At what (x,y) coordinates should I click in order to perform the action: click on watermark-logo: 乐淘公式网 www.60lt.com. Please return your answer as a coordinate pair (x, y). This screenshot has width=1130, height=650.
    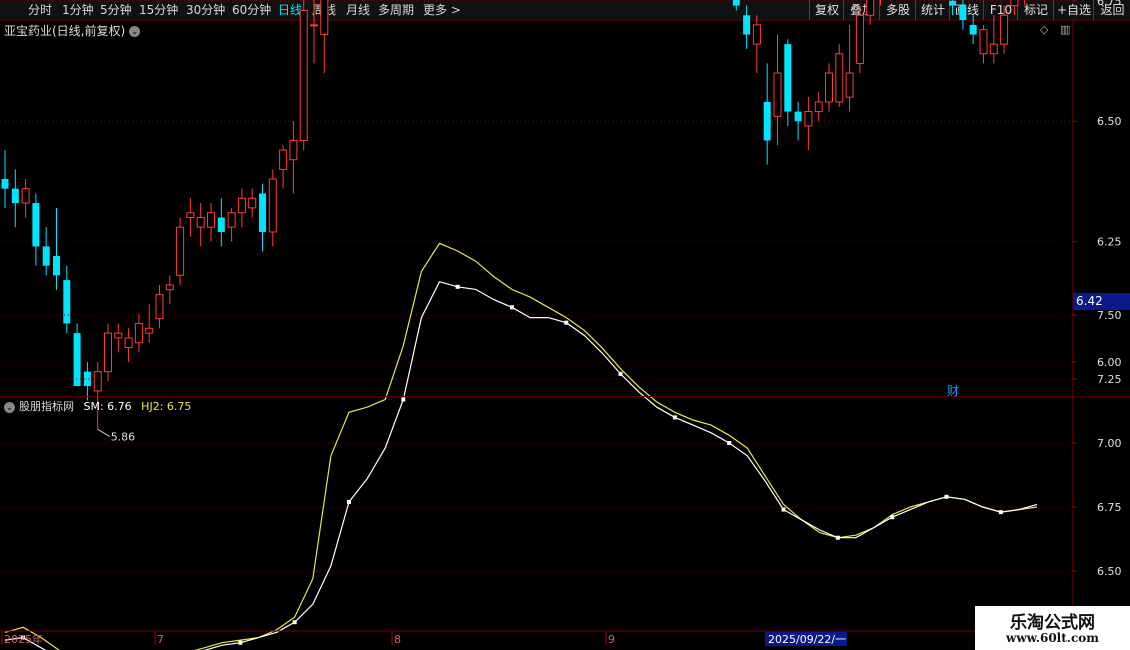
    Looking at the image, I should click on (1052, 628).